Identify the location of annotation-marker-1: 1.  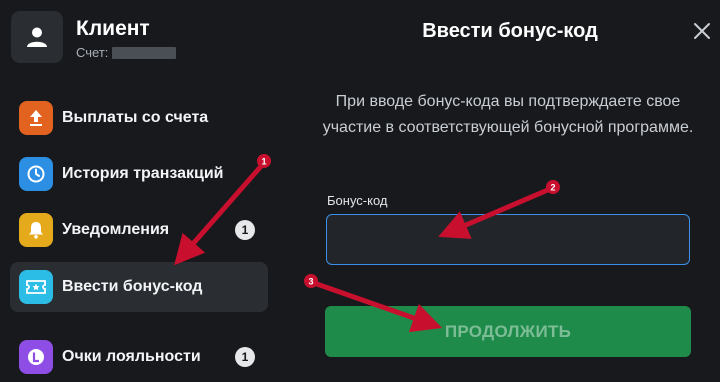
(263, 162).